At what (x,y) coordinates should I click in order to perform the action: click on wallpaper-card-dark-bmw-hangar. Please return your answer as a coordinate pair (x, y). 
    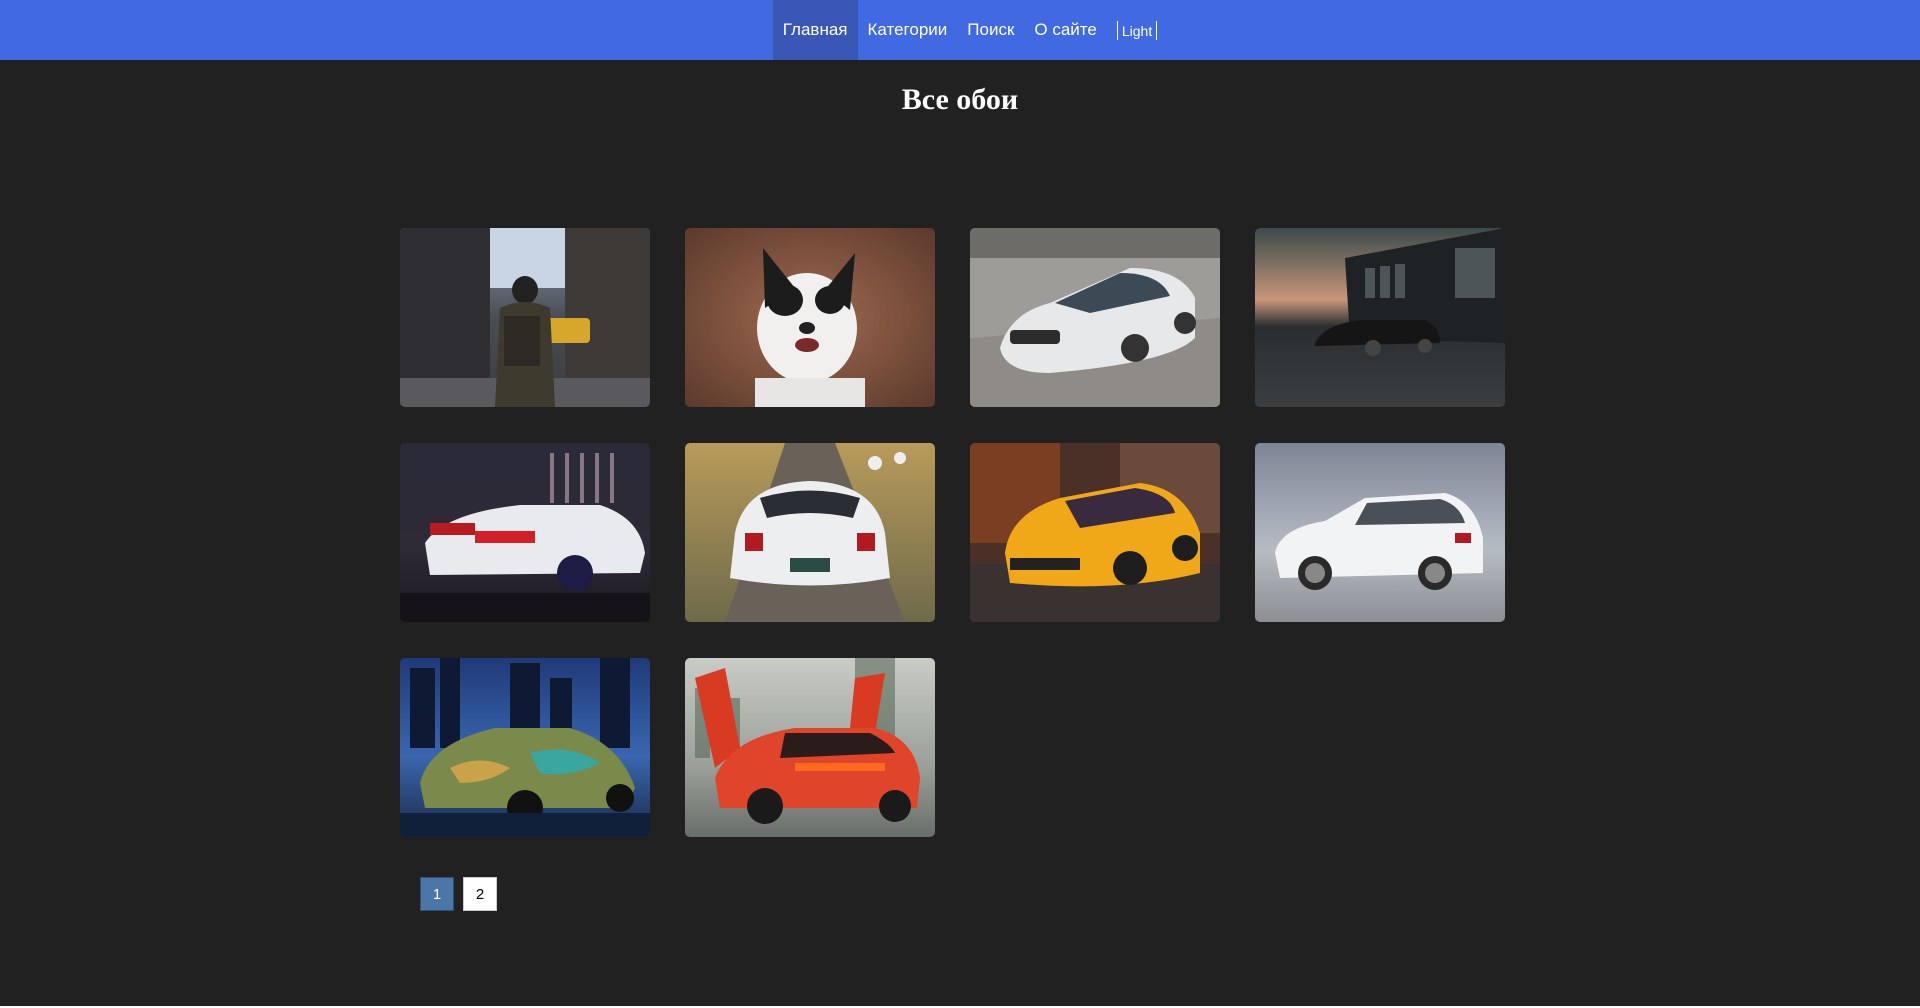
    Looking at the image, I should click on (1380, 317).